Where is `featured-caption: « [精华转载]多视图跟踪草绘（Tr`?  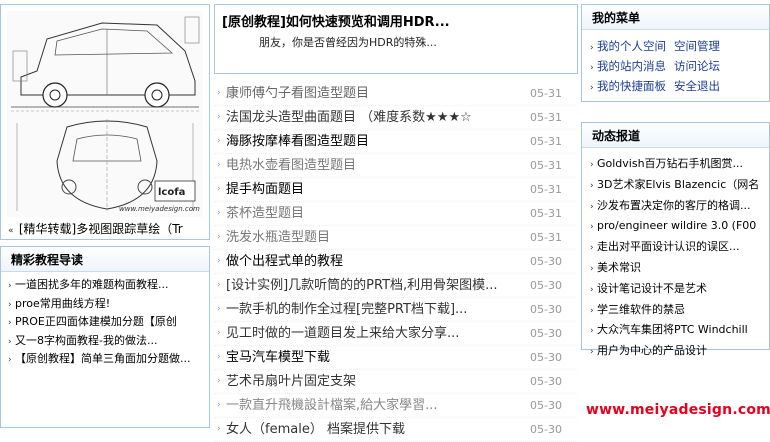 featured-caption: « [精华转载]多视图跟踪草绘（Tr is located at coordinates (106, 228).